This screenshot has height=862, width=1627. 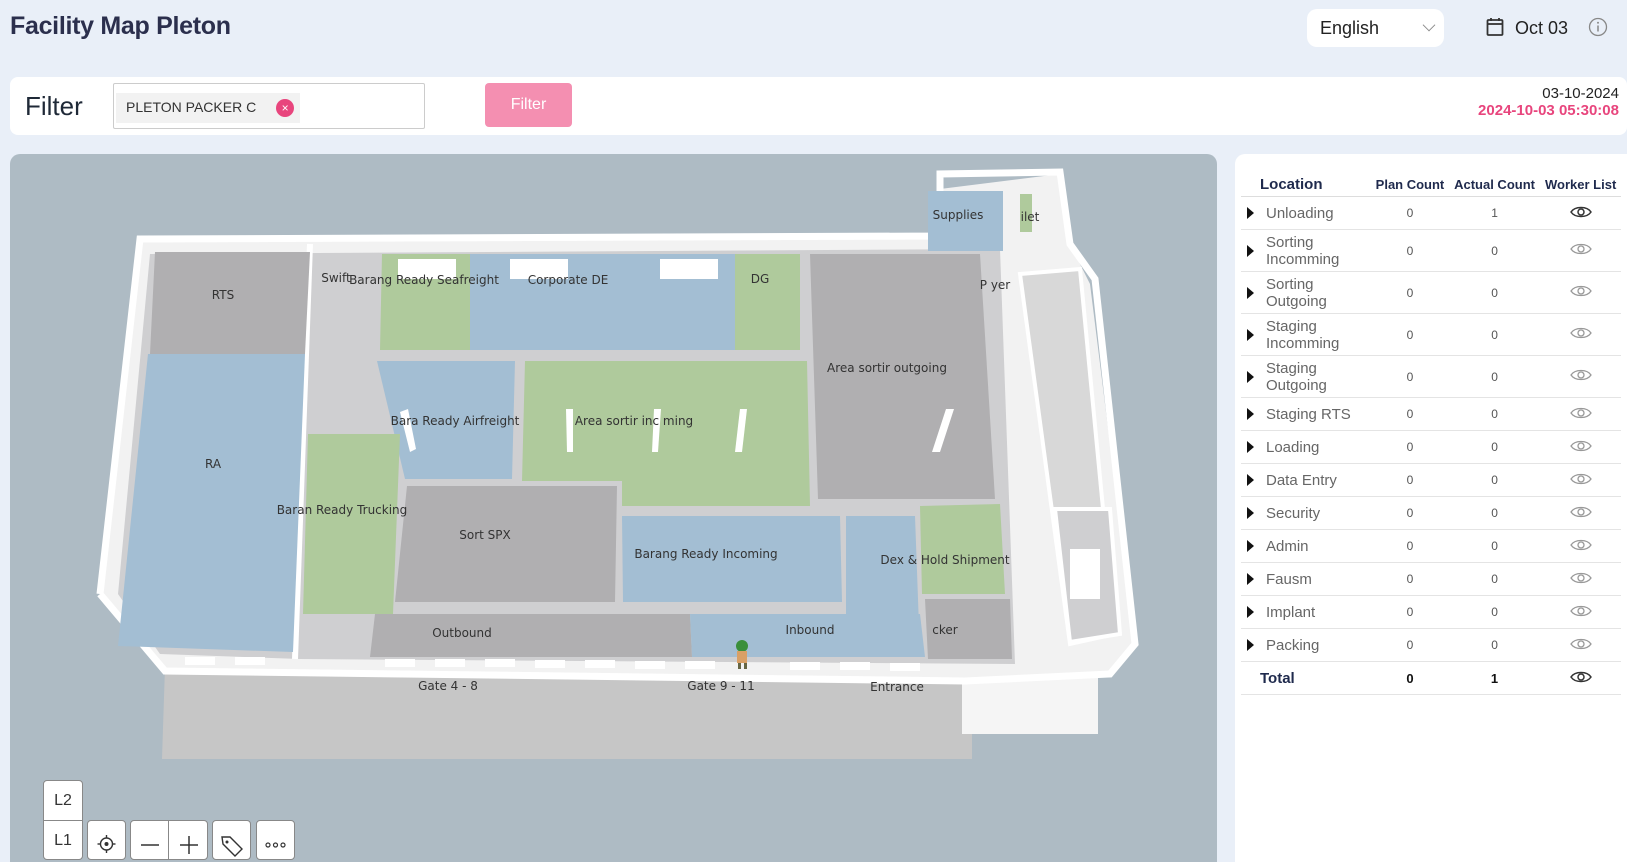 What do you see at coordinates (1598, 27) in the screenshot?
I see `info-icon` at bounding box center [1598, 27].